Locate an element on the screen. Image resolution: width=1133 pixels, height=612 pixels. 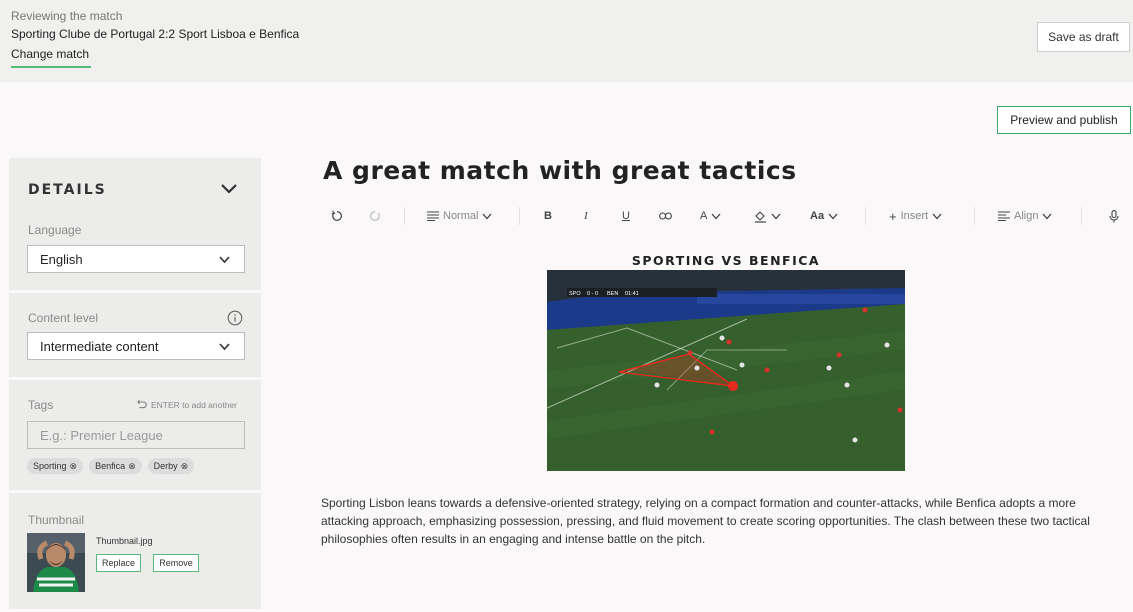
scoreboard-score: 0 - 0 is located at coordinates (592, 294).